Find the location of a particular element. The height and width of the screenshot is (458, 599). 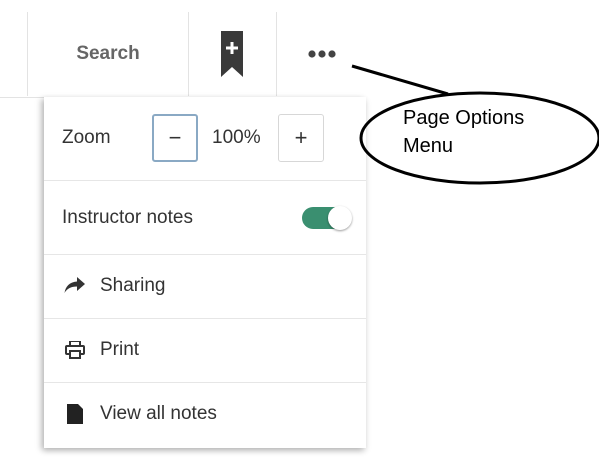

annotation-line-1: Page Options is located at coordinates (464, 118).